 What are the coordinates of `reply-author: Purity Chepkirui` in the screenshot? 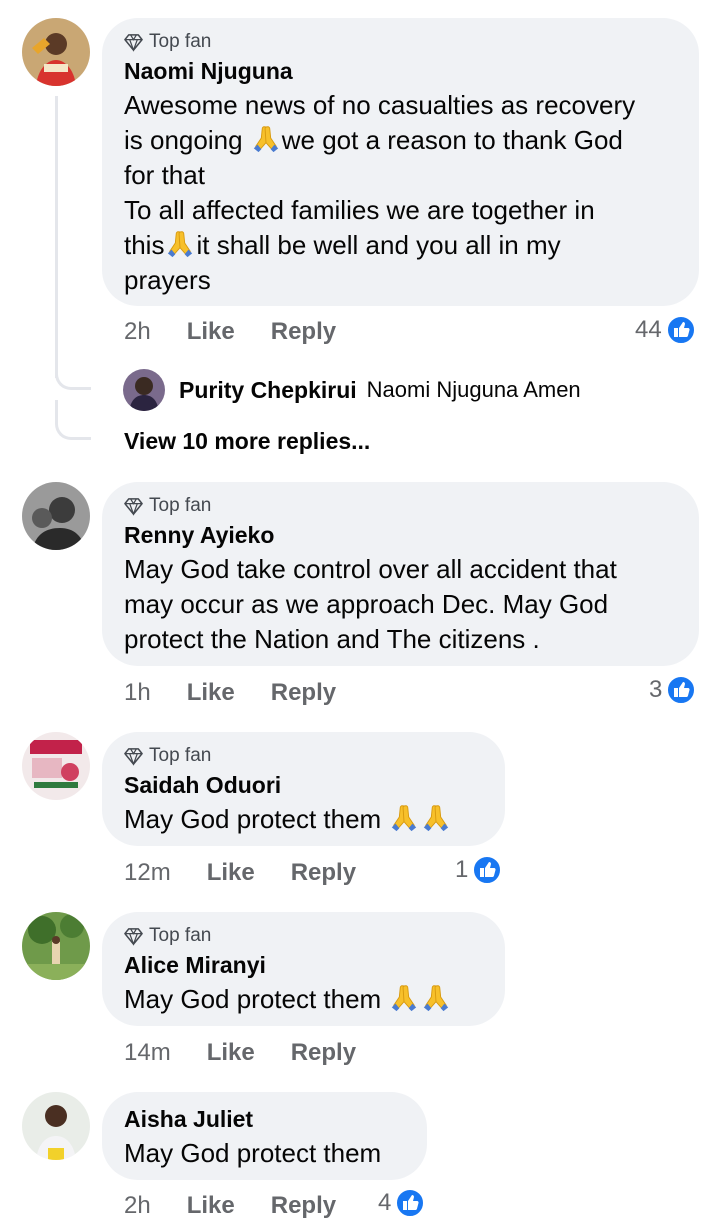 It's located at (268, 390).